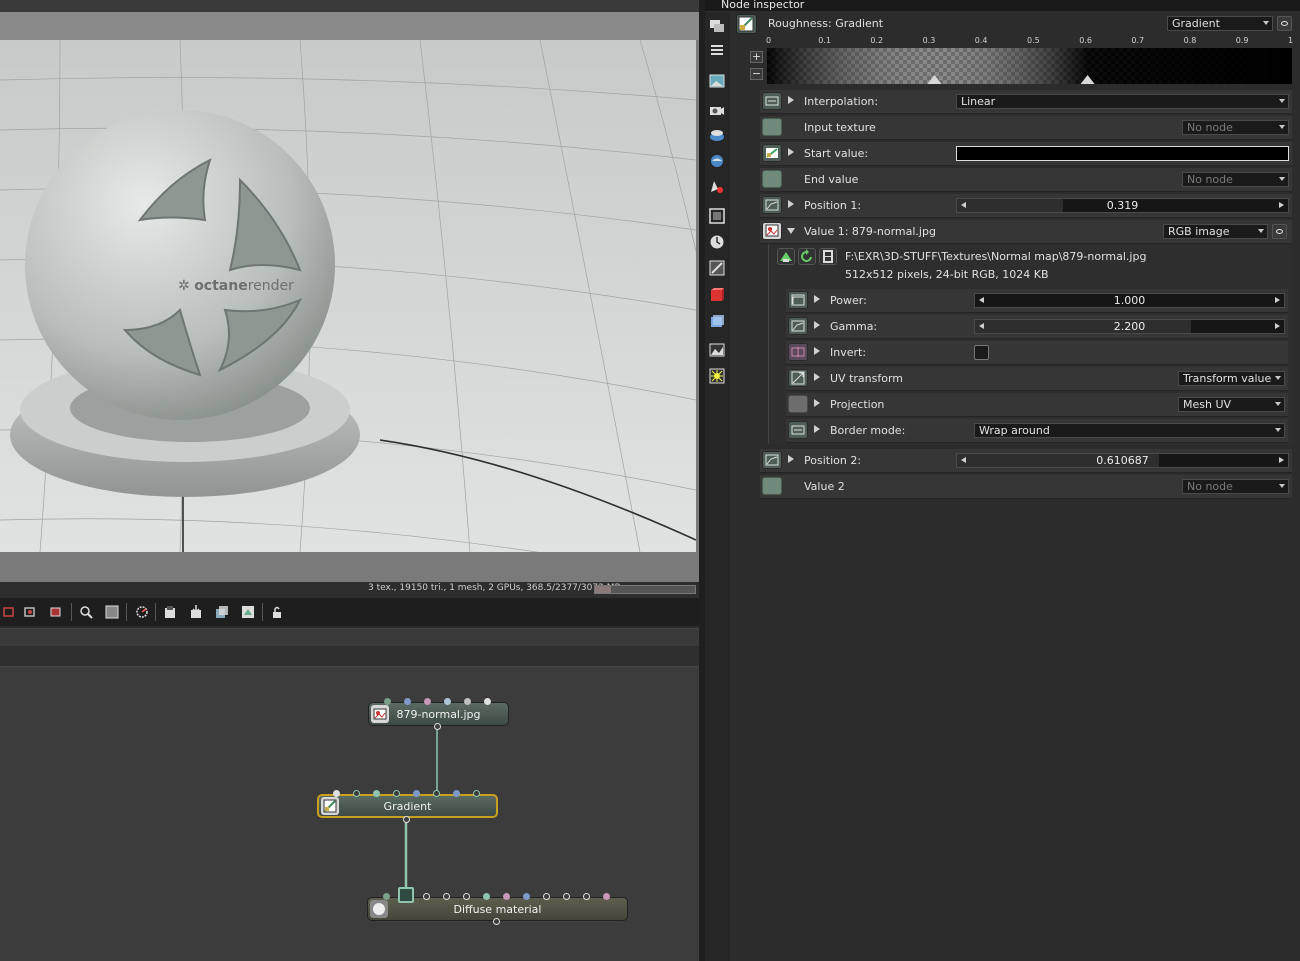 Image resolution: width=1300 pixels, height=961 pixels. Describe the element at coordinates (756, 57) in the screenshot. I see `add-marker-button: +` at that location.